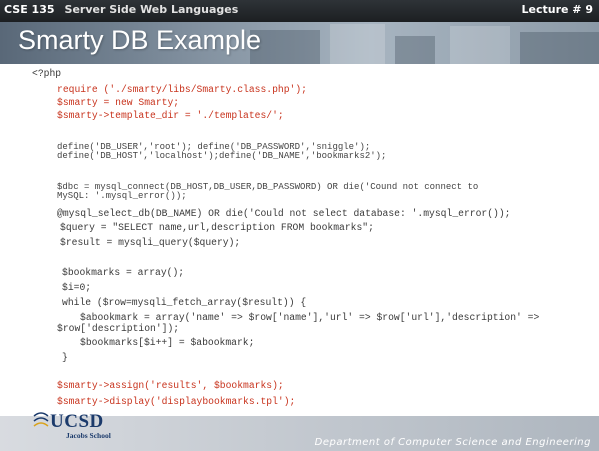 Image resolution: width=599 pixels, height=451 pixels. What do you see at coordinates (118, 328) in the screenshot?
I see `code-line: $row['description']);` at bounding box center [118, 328].